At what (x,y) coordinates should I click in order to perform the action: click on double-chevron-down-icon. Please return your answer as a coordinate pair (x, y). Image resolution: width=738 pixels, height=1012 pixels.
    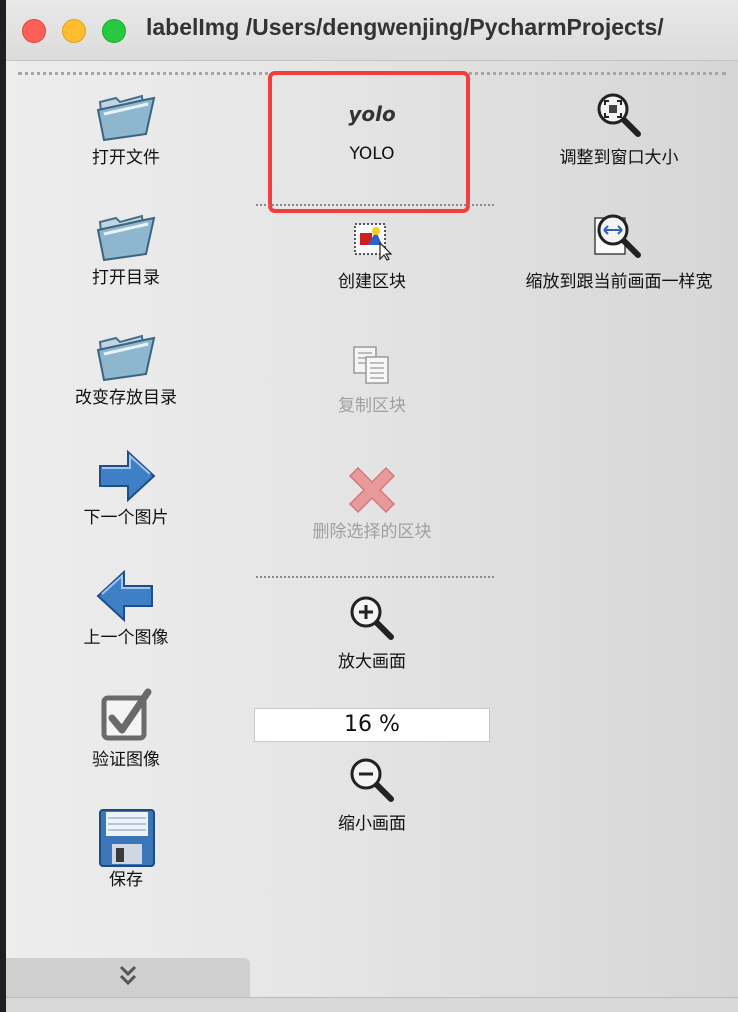
    Looking at the image, I should click on (128, 978).